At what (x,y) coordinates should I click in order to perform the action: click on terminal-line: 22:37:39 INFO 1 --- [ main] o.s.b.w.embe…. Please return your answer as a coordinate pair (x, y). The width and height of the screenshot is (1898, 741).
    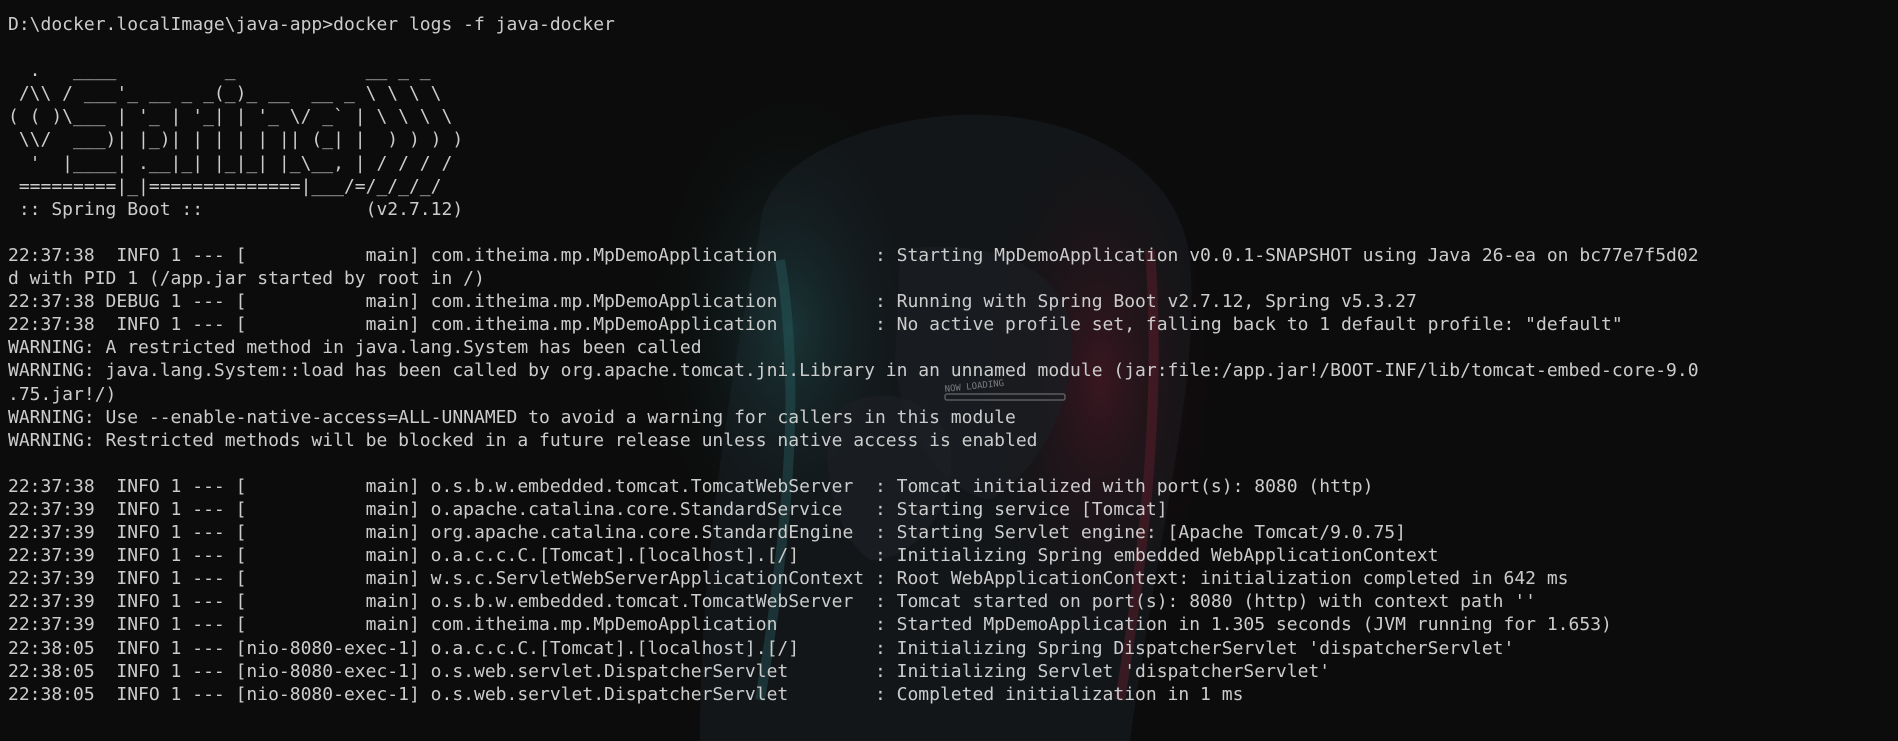
    Looking at the image, I should click on (772, 602).